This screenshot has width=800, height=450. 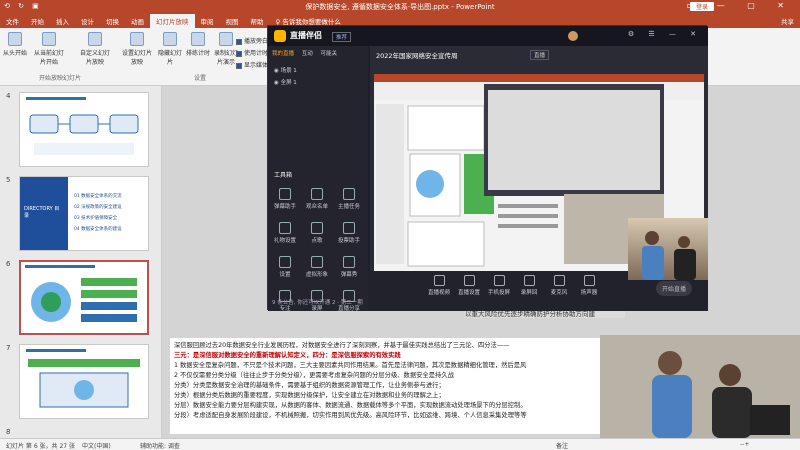 I want to click on ribbon-tab: 动画, so click(x=137, y=21).